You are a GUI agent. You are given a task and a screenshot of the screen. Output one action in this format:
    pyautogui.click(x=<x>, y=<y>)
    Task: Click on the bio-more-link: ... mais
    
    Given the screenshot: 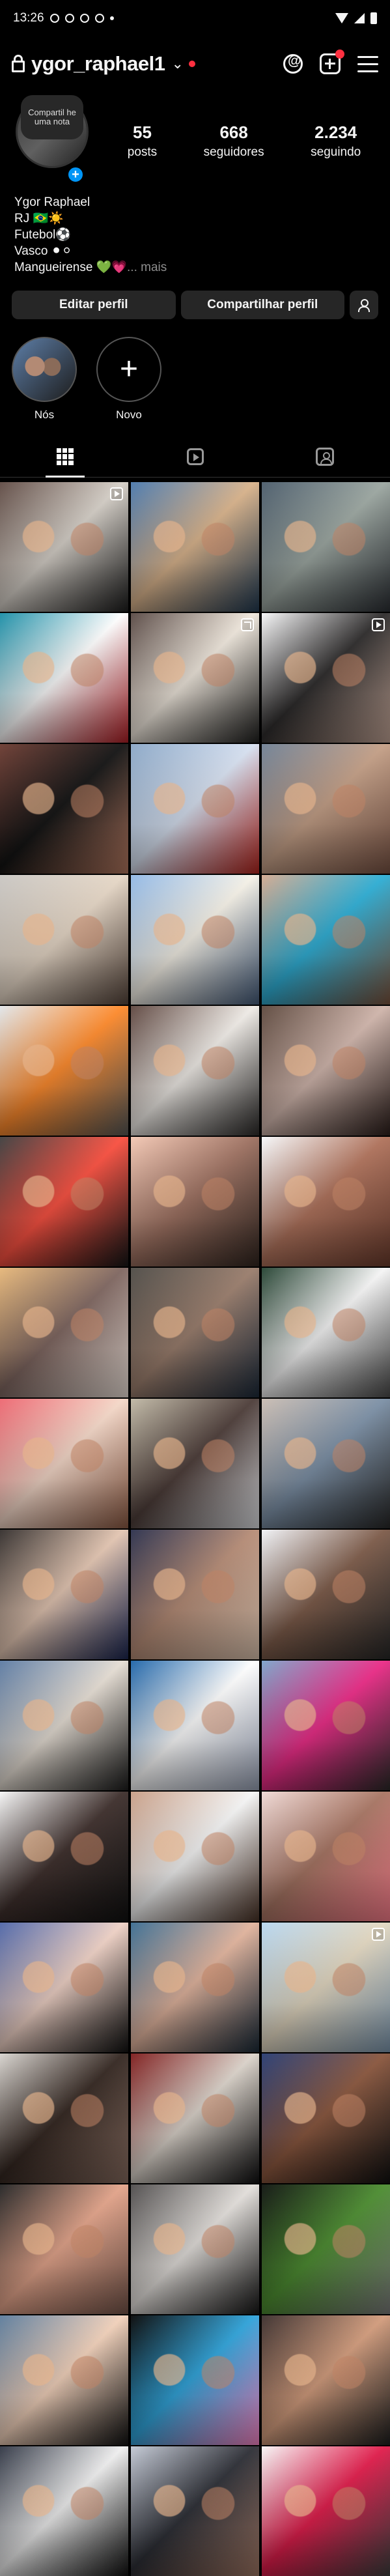 What is the action you would take?
    pyautogui.click(x=147, y=267)
    